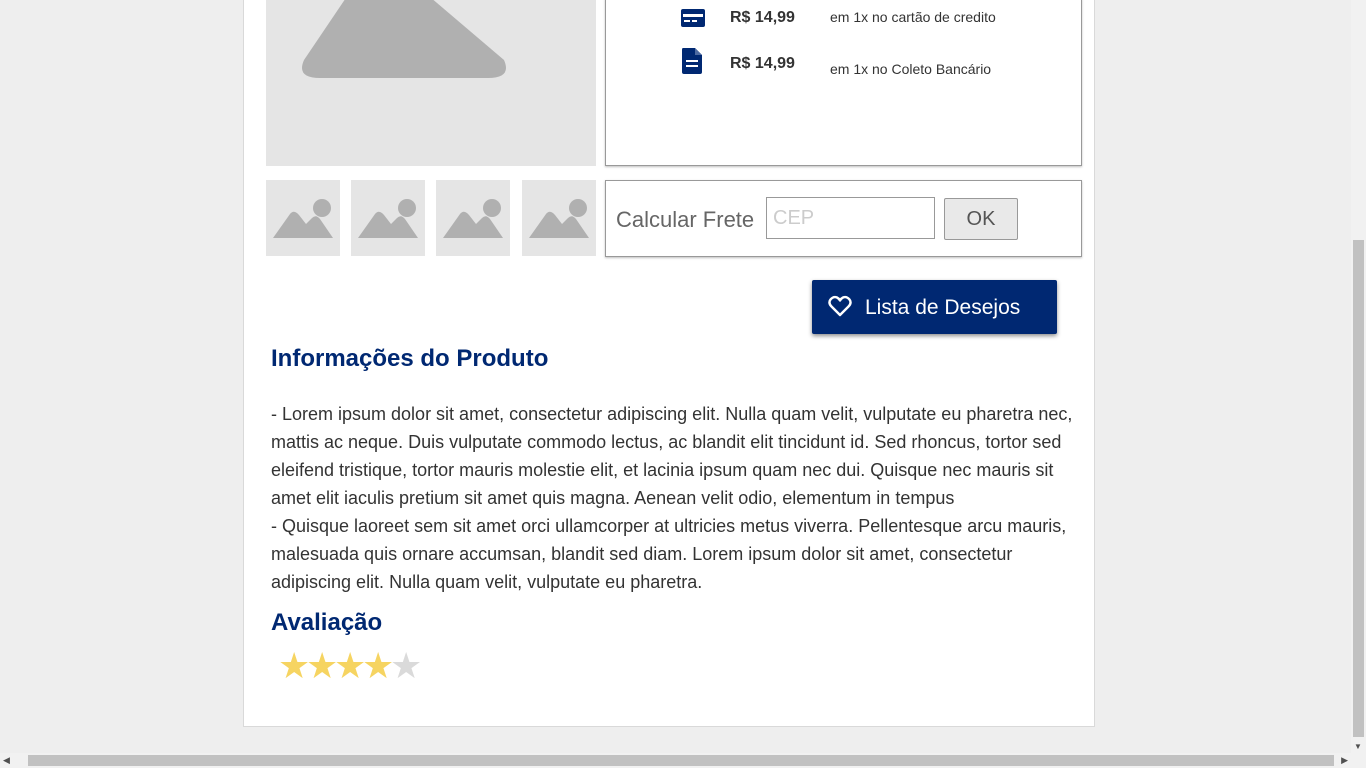 The height and width of the screenshot is (768, 1366). What do you see at coordinates (685, 219) in the screenshot?
I see `shipping-label: Calcular Frete` at bounding box center [685, 219].